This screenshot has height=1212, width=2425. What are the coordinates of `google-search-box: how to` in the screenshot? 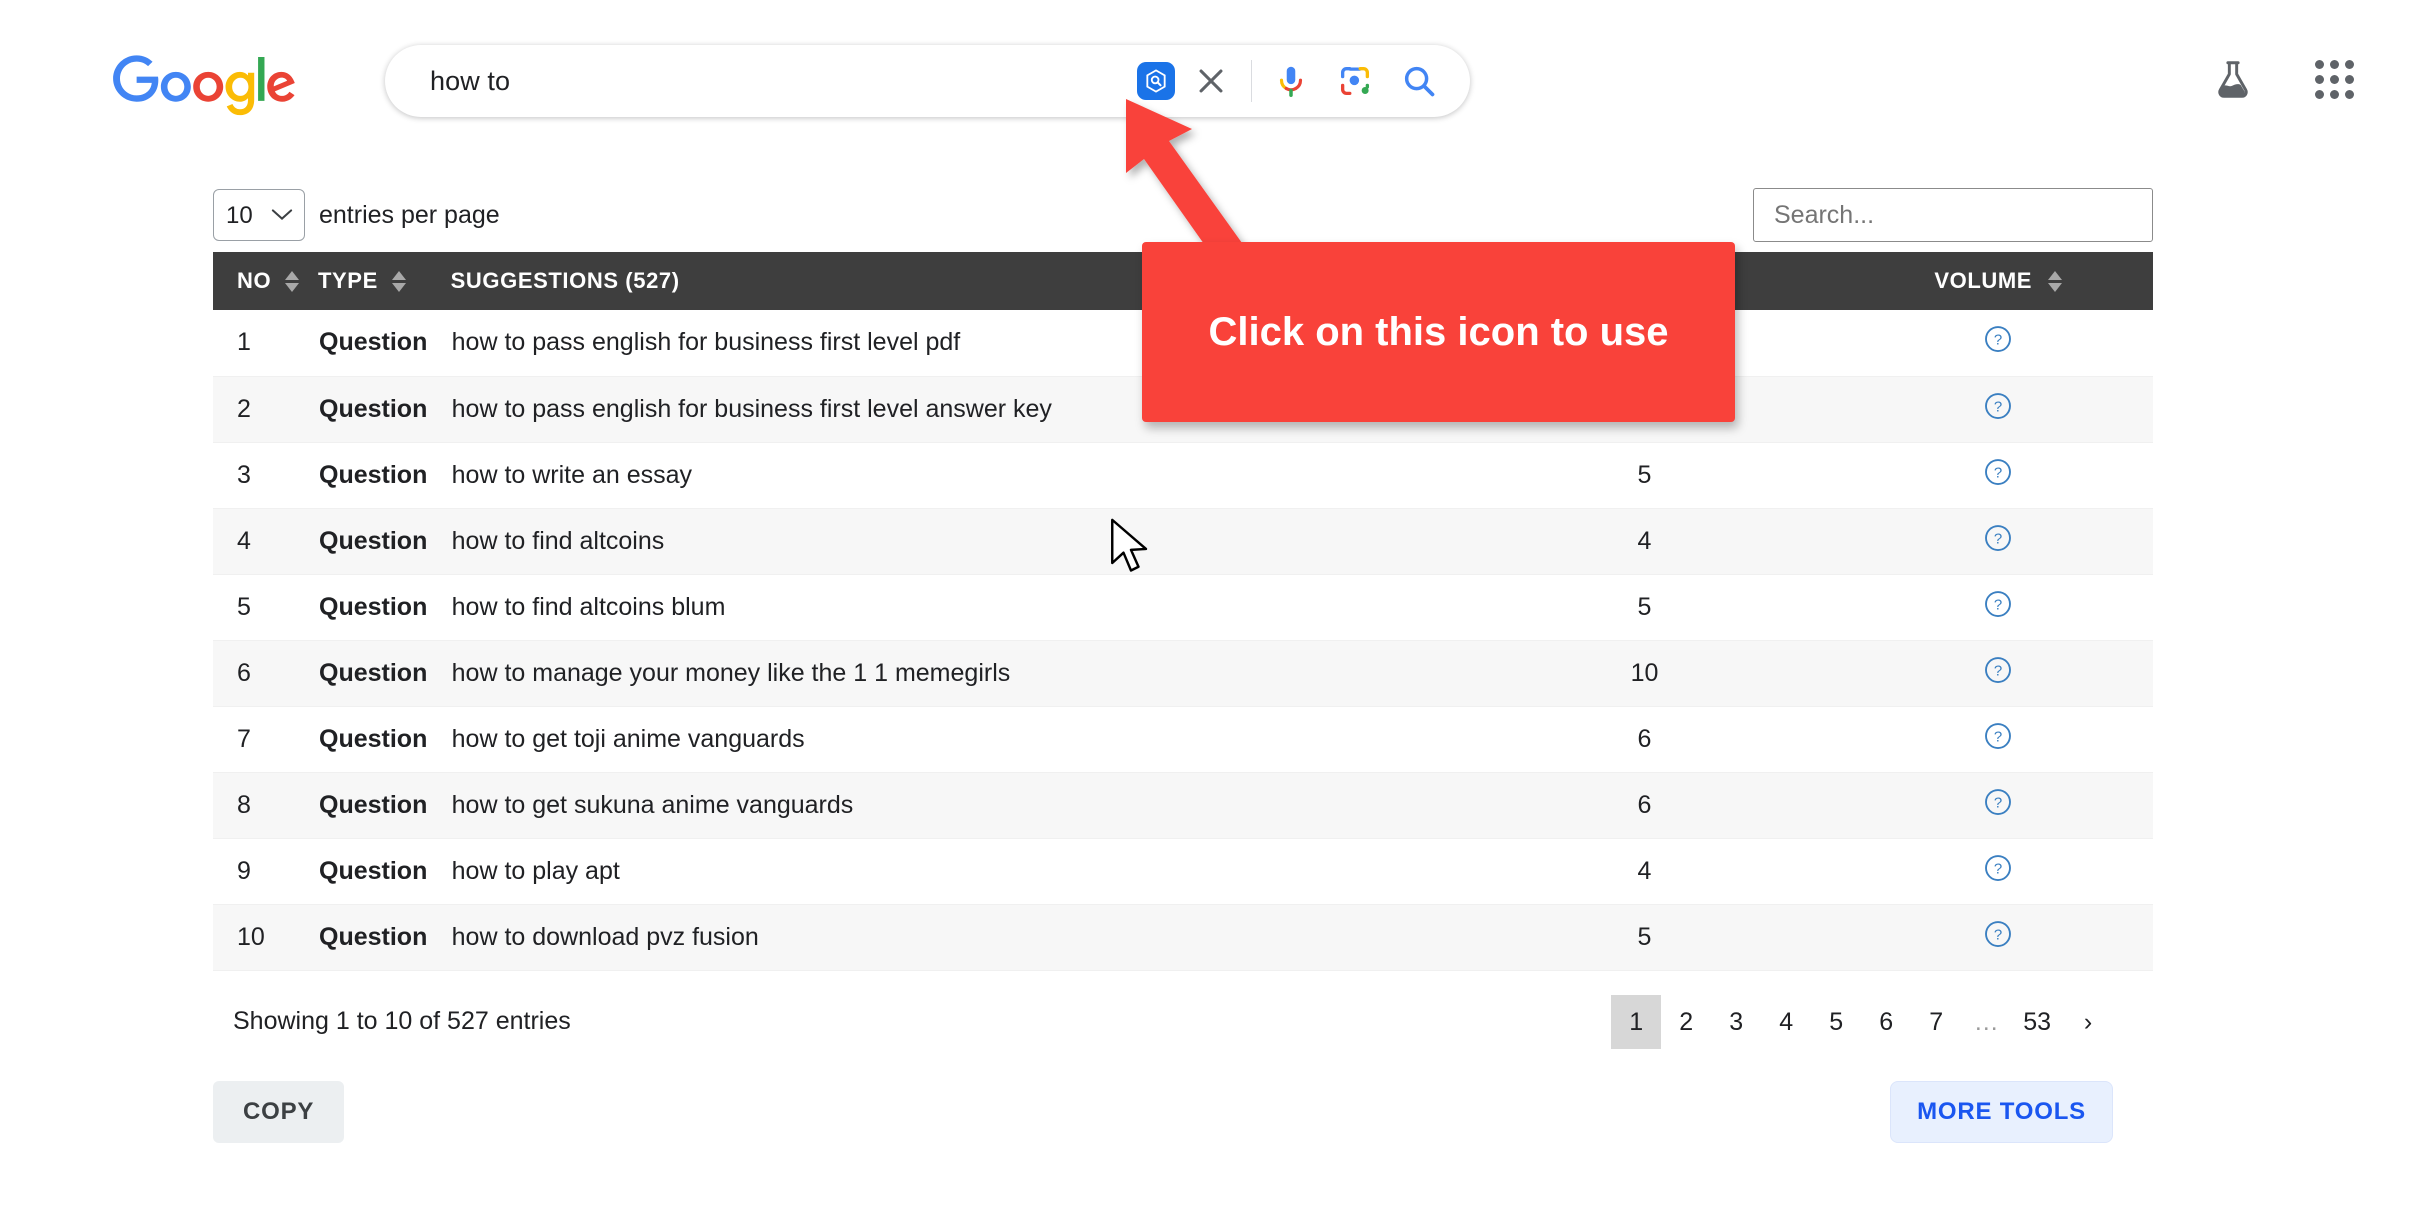 It's located at (927, 81).